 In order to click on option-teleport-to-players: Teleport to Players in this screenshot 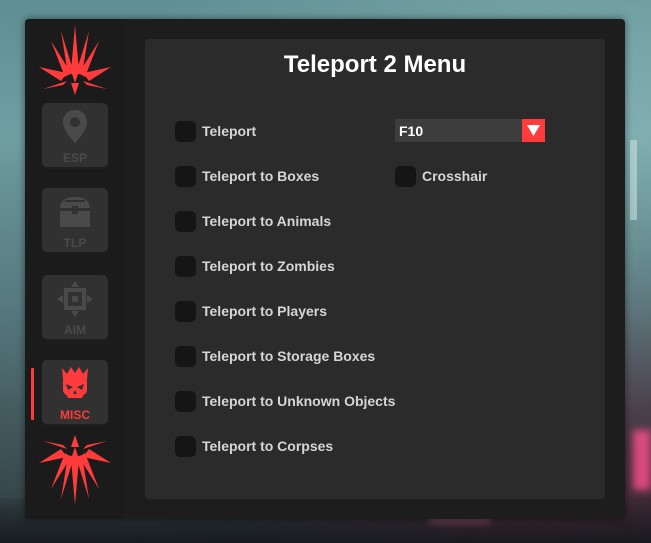, I will do `click(251, 311)`.